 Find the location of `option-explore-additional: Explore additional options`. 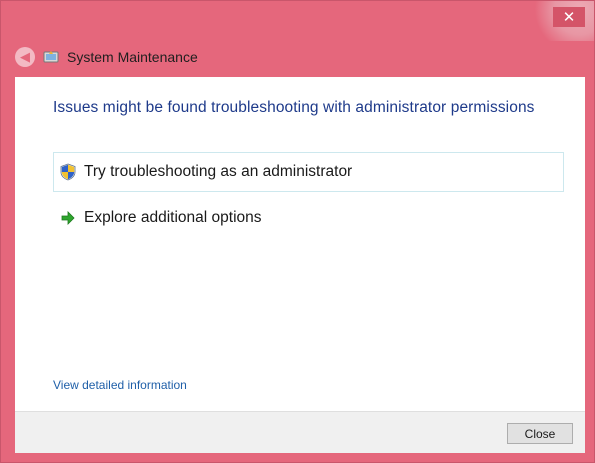

option-explore-additional: Explore additional options is located at coordinates (308, 218).